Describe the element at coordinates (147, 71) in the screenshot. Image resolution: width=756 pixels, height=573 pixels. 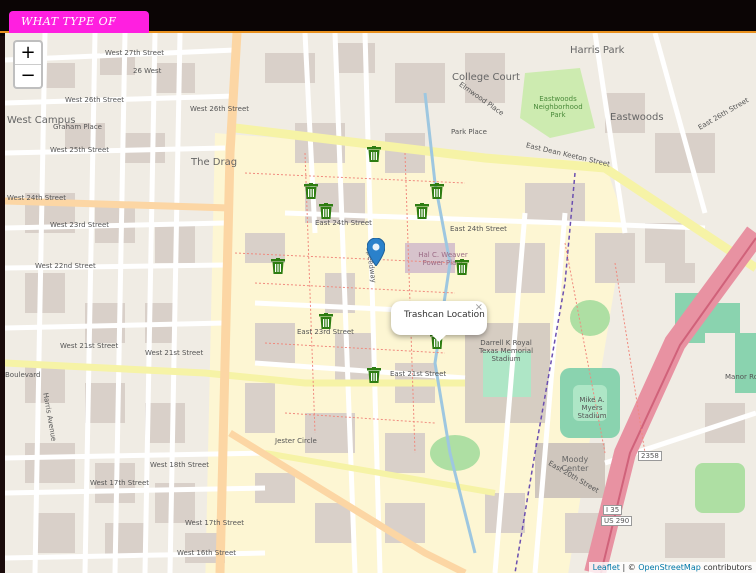
I see `label-26-west: 26 West` at that location.